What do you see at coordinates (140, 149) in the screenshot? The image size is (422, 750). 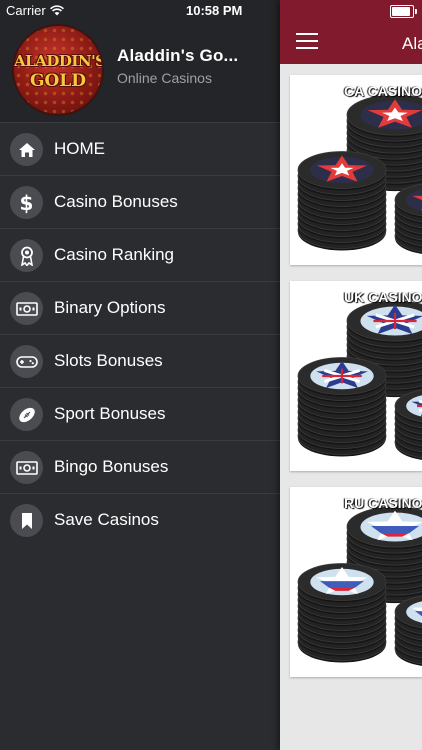 I see `menu-item-home: HOME` at bounding box center [140, 149].